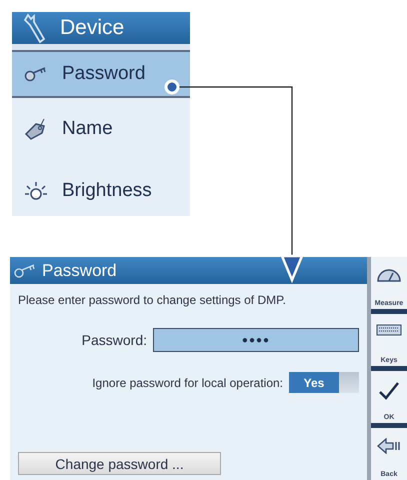 This screenshot has height=480, width=407. I want to click on menu-item: Name, so click(101, 129).